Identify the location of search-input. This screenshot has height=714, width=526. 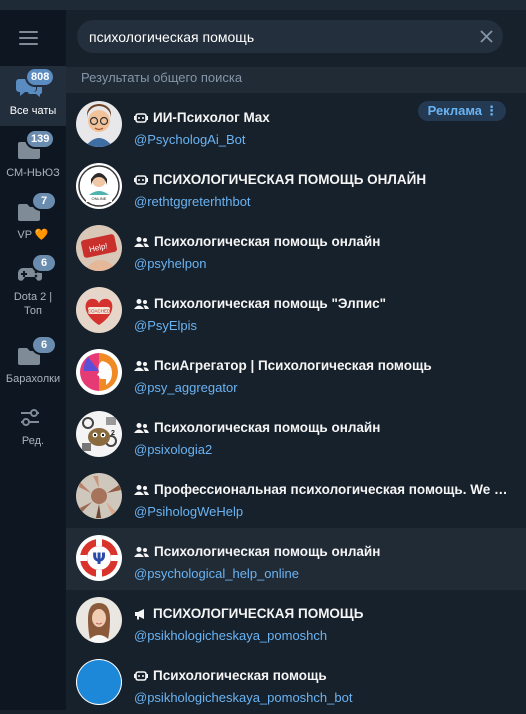
(279, 36).